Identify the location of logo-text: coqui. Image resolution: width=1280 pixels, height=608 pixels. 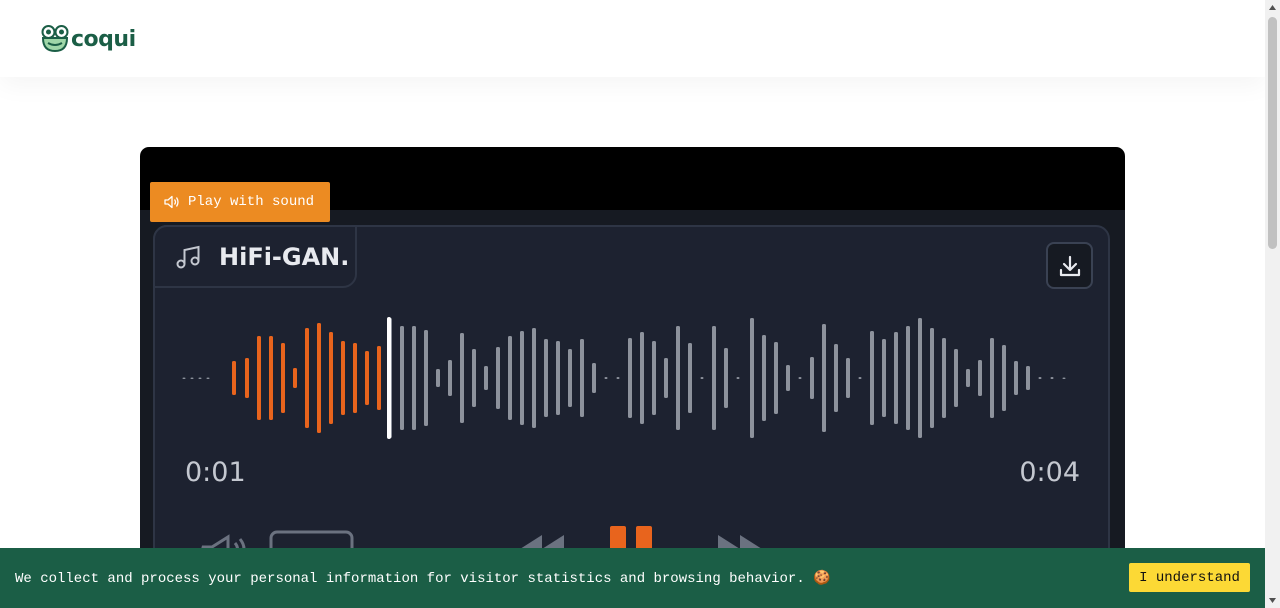
(103, 39).